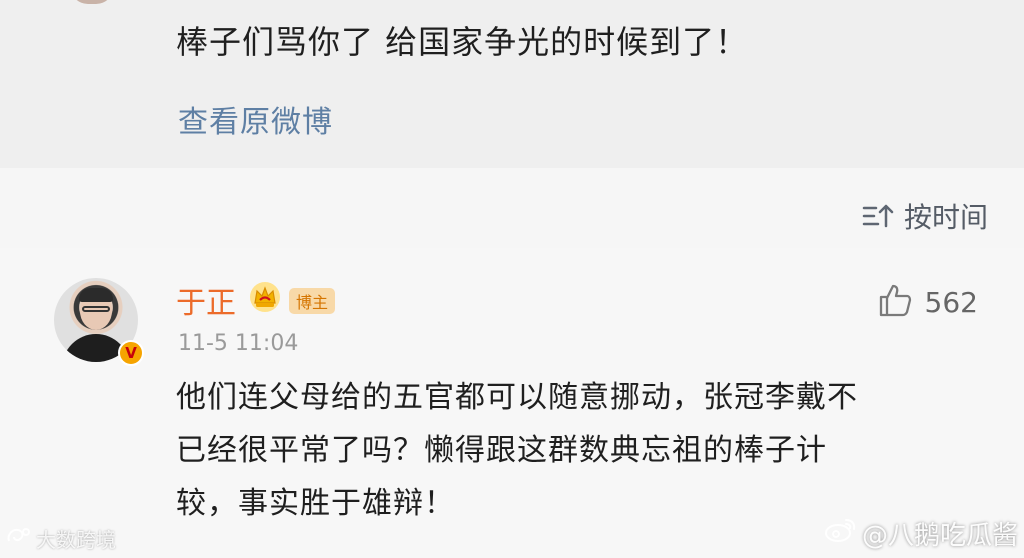 This screenshot has width=1024, height=558. What do you see at coordinates (312, 301) in the screenshot?
I see `host-badge: 博主` at bounding box center [312, 301].